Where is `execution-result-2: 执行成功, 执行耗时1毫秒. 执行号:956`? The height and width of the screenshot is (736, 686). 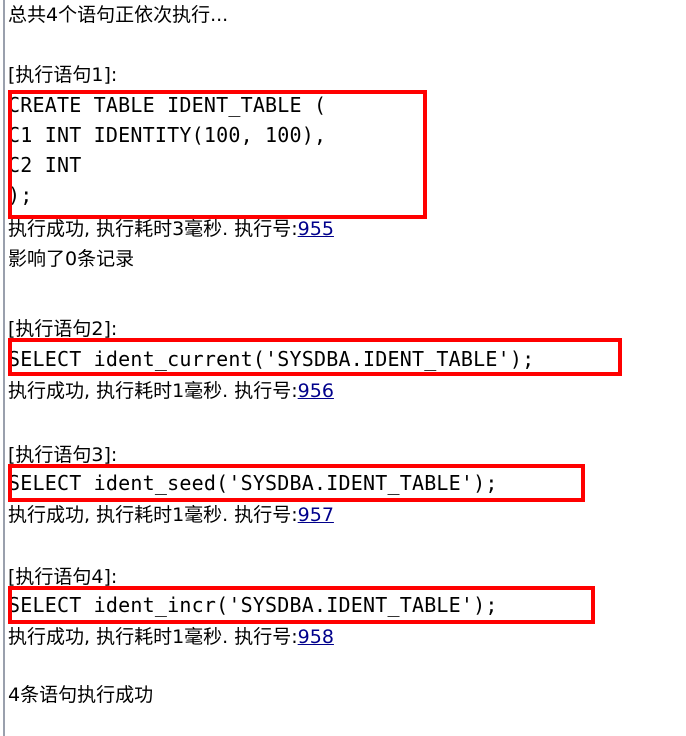
execution-result-2: 执行成功, 执行耗时1毫秒. 执行号:956 is located at coordinates (171, 391).